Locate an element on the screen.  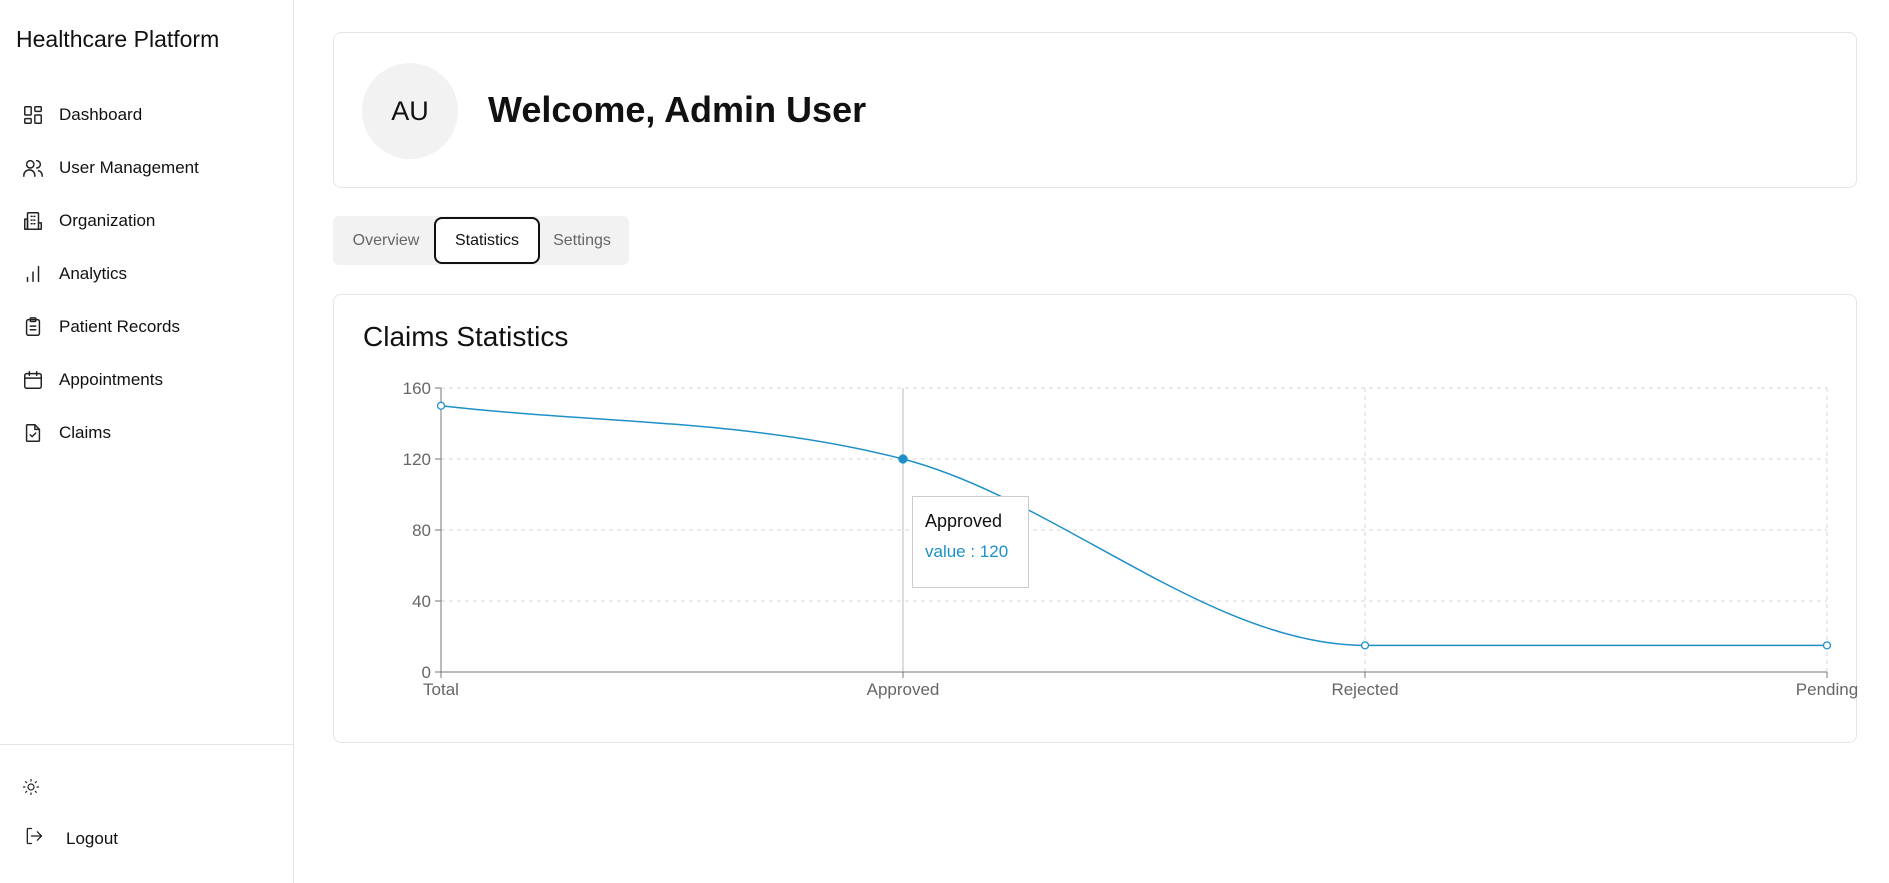
y-tick-label: 80 is located at coordinates (421, 530).